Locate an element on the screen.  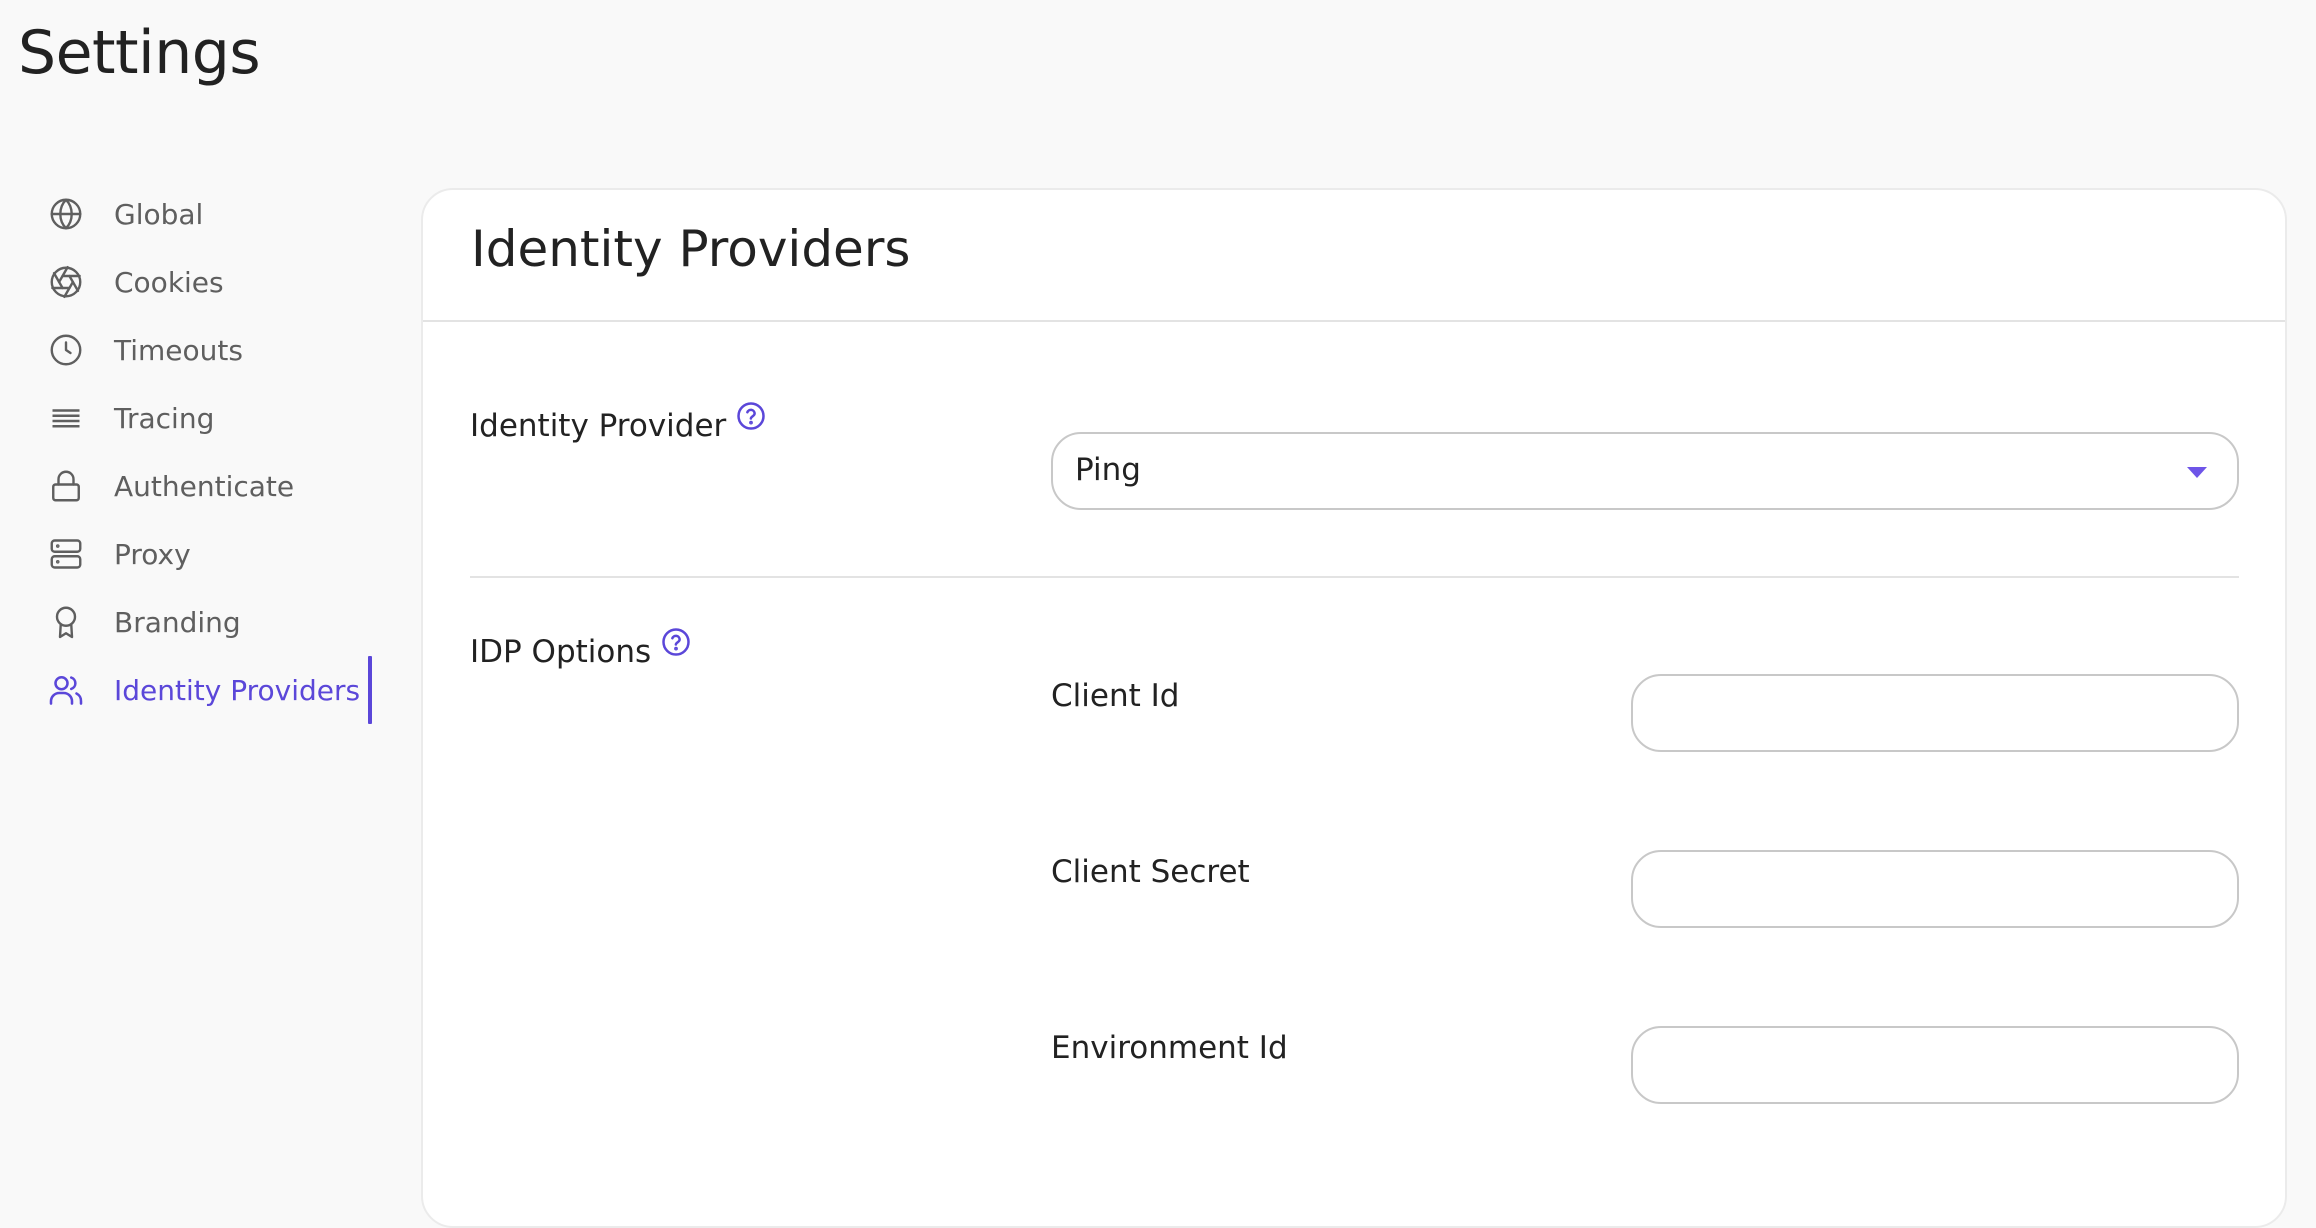
idp-options-label-group: IDP Options is located at coordinates (580, 649).